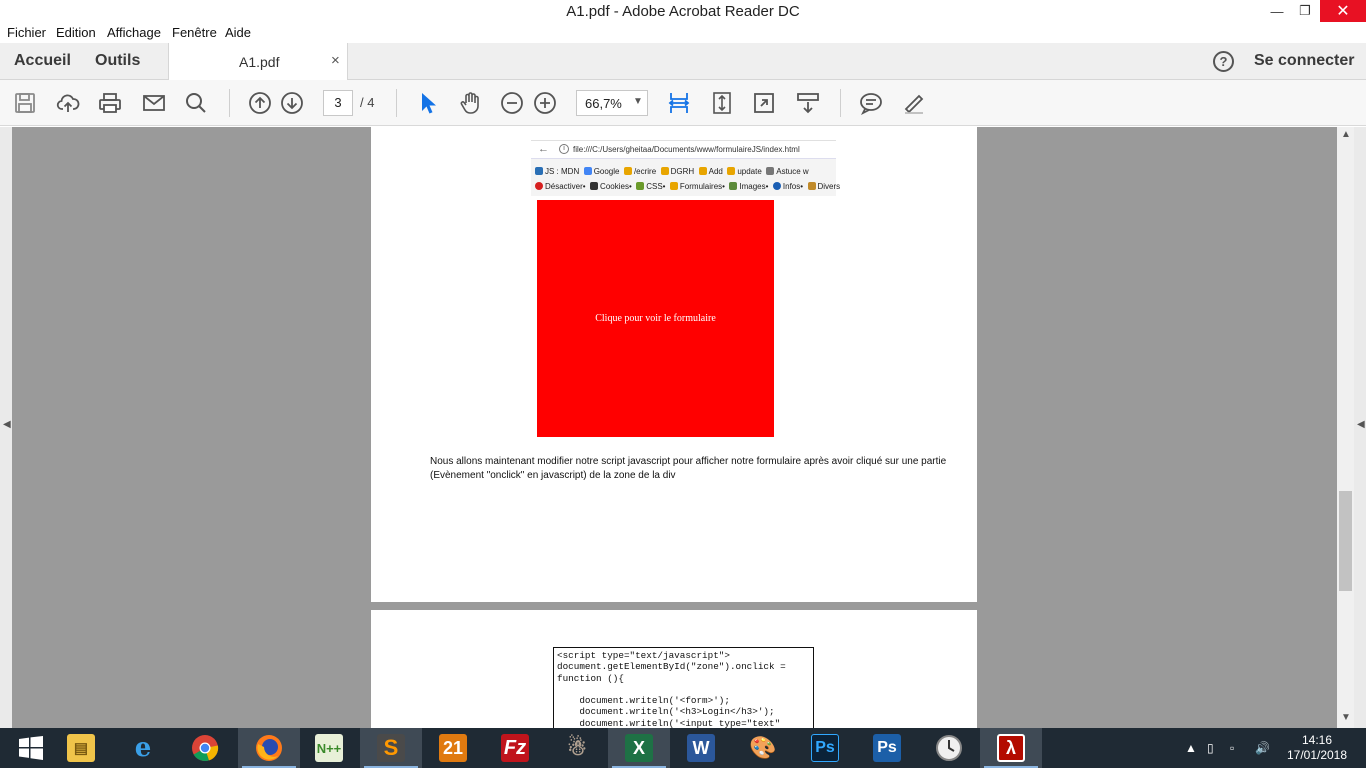 This screenshot has width=1366, height=768. I want to click on menu-fenetre: Fenêtre, so click(194, 32).